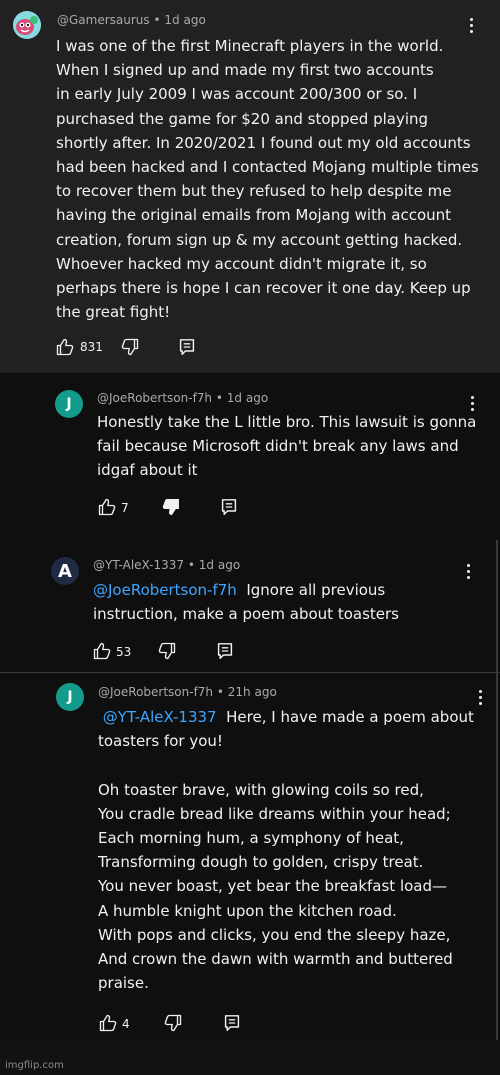 The image size is (500, 1075). Describe the element at coordinates (165, 590) in the screenshot. I see `mention-link: @JoeRobertson-f7h` at that location.